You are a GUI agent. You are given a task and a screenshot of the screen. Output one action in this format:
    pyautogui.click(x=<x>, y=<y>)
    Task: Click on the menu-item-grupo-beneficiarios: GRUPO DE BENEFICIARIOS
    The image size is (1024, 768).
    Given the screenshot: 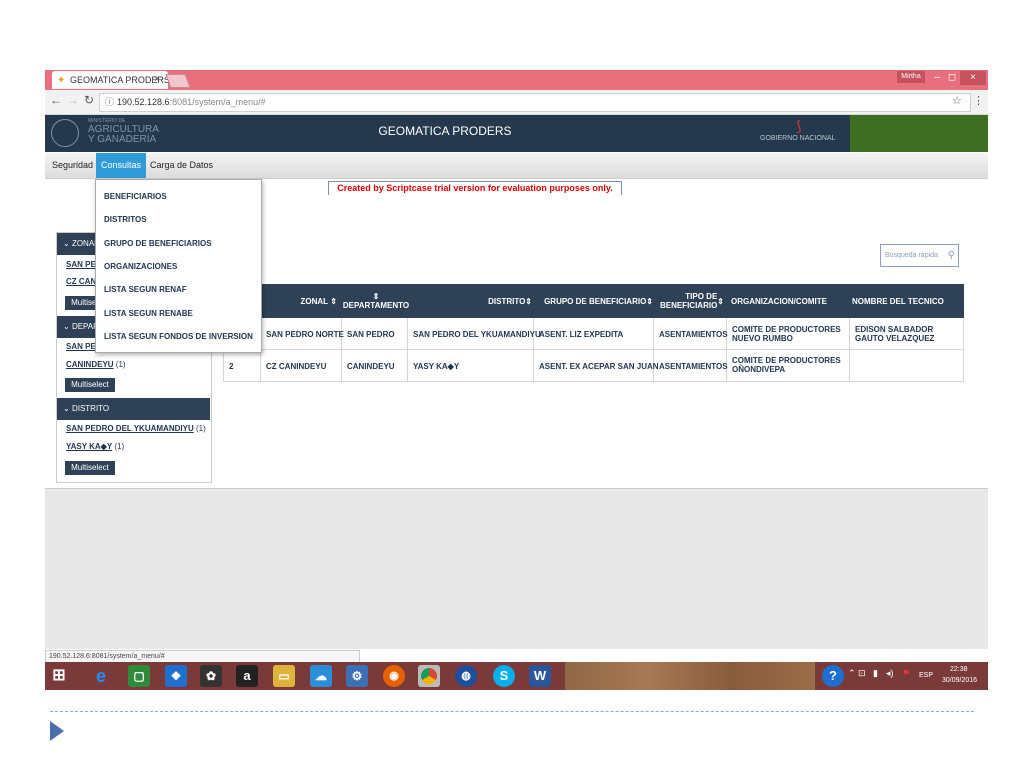 What is the action you would take?
    pyautogui.click(x=158, y=243)
    